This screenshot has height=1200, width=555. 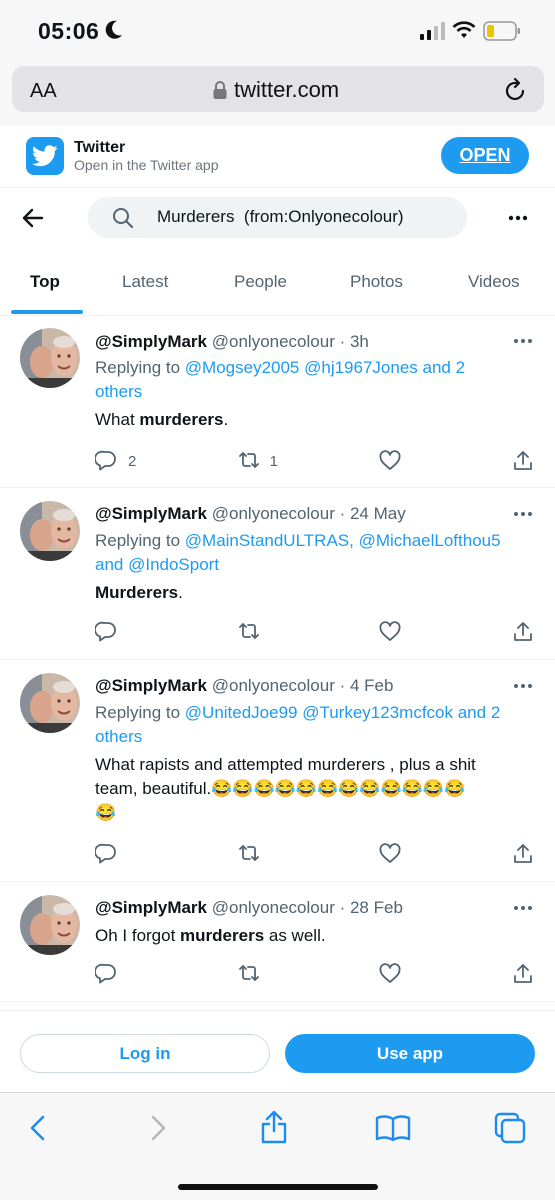 What do you see at coordinates (302, 685) in the screenshot?
I see `handle-time: @onlyonecolour · 4 Feb` at bounding box center [302, 685].